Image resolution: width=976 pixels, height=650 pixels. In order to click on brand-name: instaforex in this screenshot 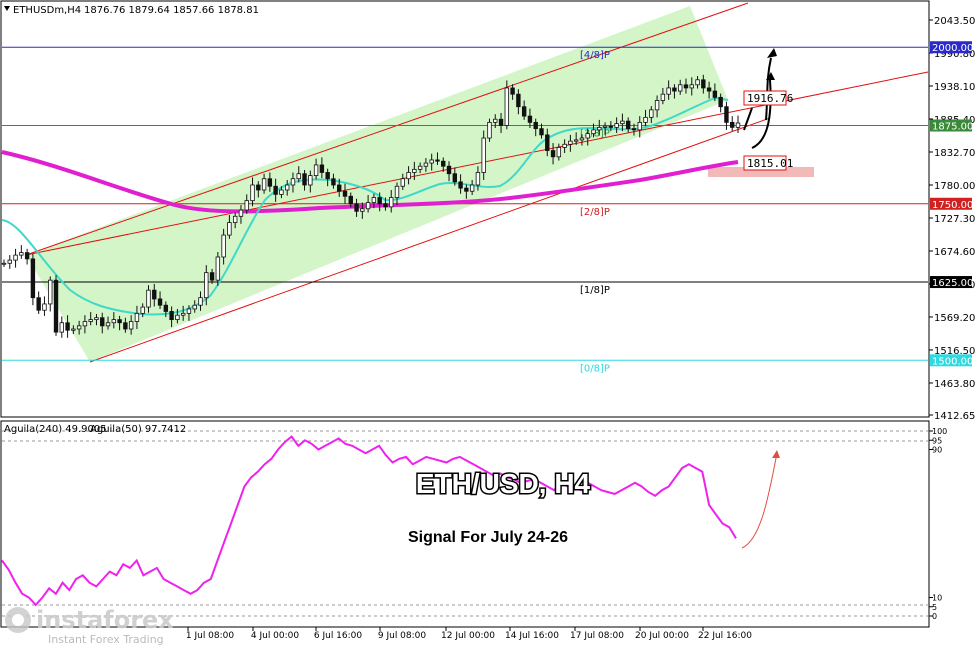, I will do `click(105, 620)`.